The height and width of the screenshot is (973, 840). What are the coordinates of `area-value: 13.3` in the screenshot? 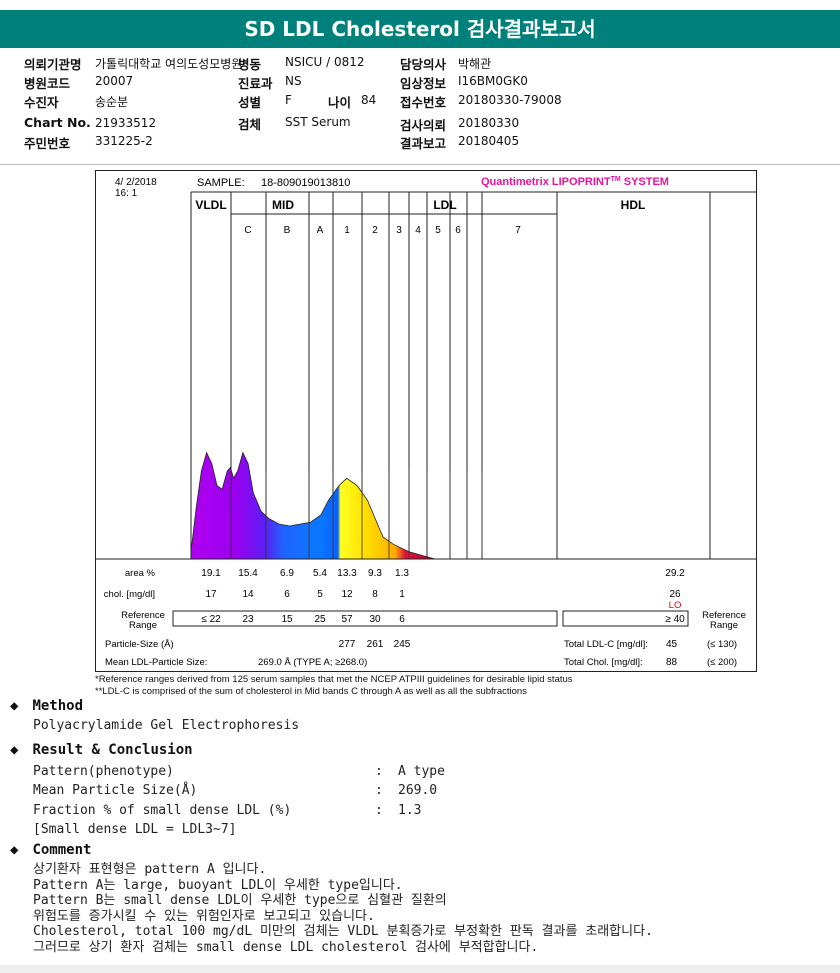 It's located at (347, 573).